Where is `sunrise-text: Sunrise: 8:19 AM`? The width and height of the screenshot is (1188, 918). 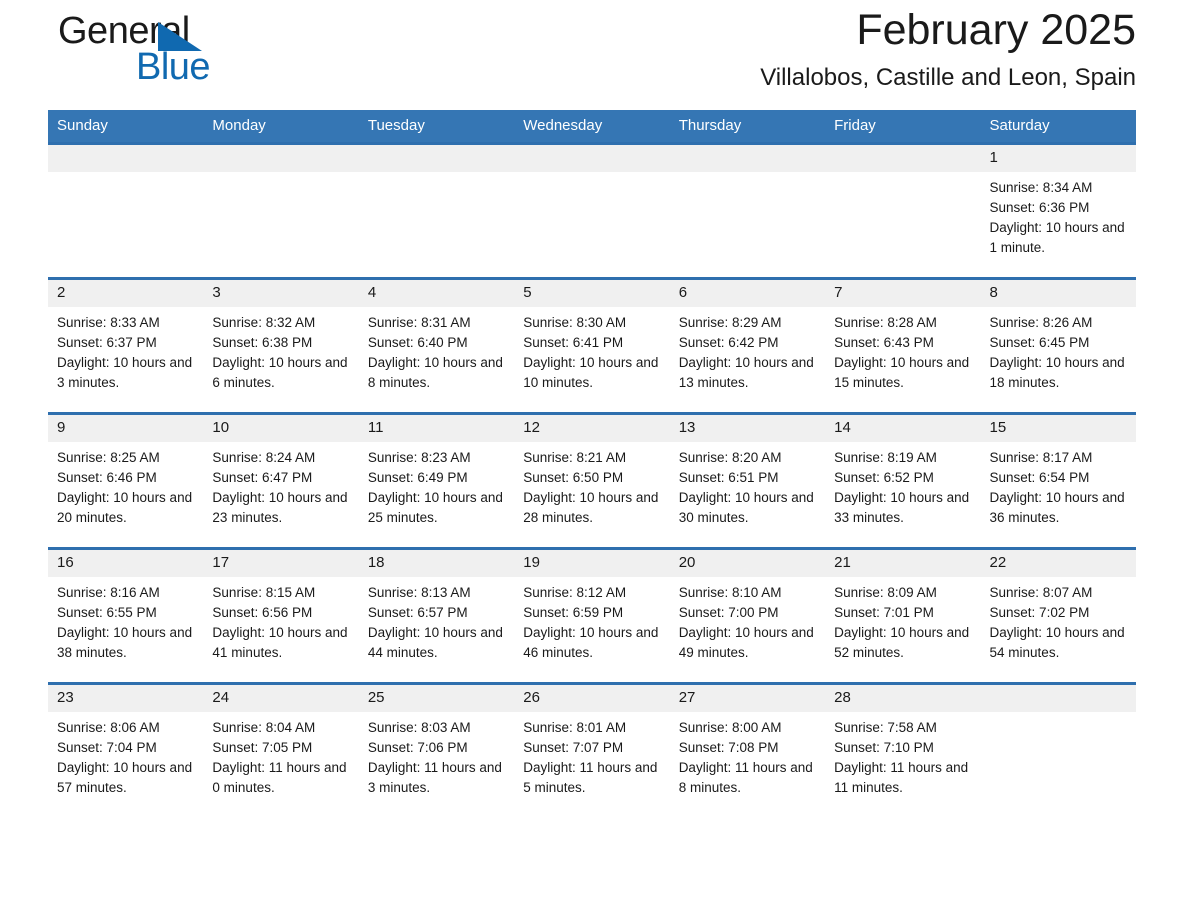
sunrise-text: Sunrise: 8:19 AM is located at coordinates (885, 457).